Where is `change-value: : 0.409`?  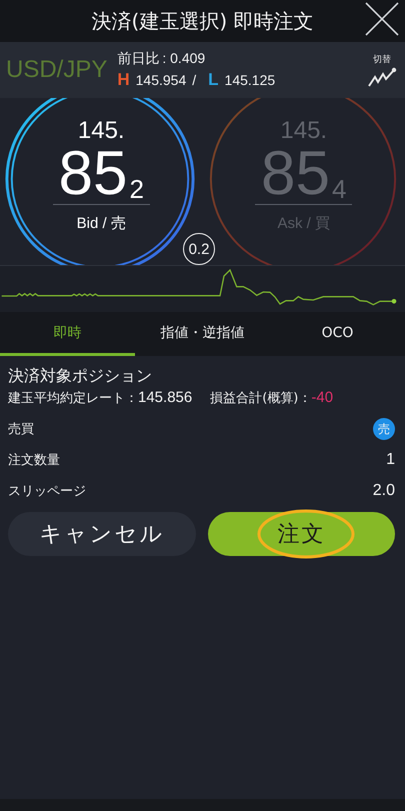 change-value: : 0.409 is located at coordinates (184, 58).